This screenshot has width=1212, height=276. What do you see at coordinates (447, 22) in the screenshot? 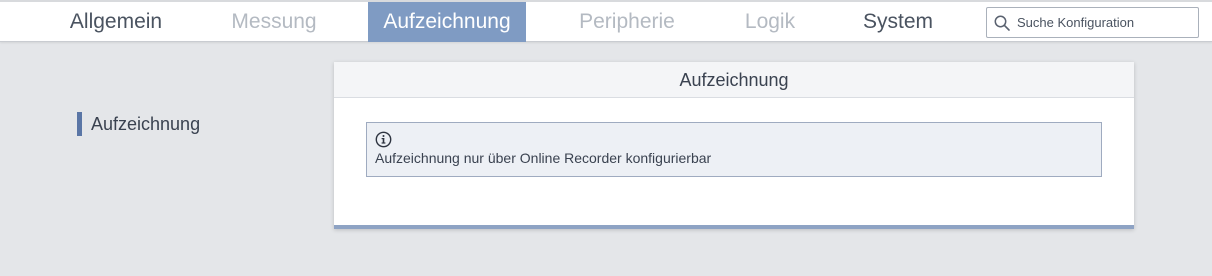
I see `tab-aufzeichnung: Aufzeichnung` at bounding box center [447, 22].